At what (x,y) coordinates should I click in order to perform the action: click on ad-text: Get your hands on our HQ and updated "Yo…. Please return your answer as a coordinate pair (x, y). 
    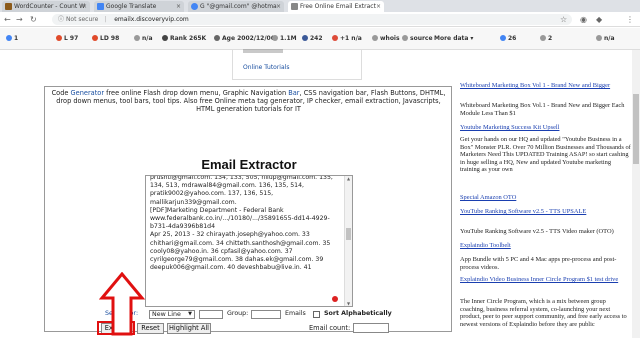
    Looking at the image, I should click on (545, 155).